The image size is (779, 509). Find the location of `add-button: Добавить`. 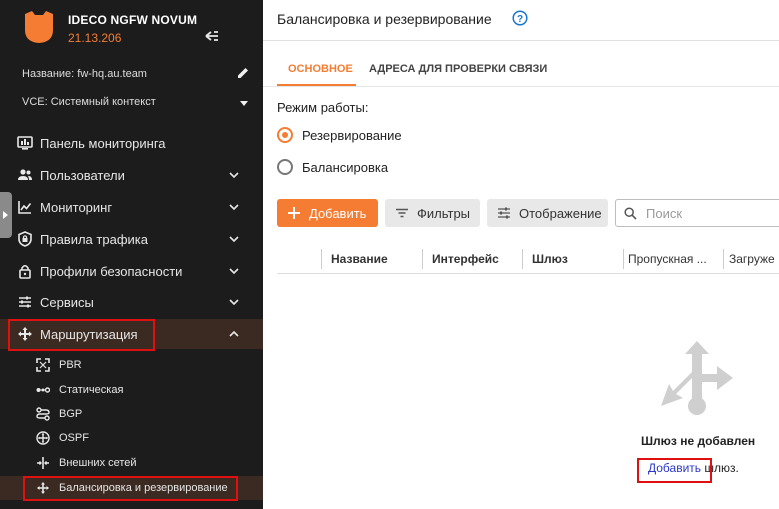

add-button: Добавить is located at coordinates (327, 213).